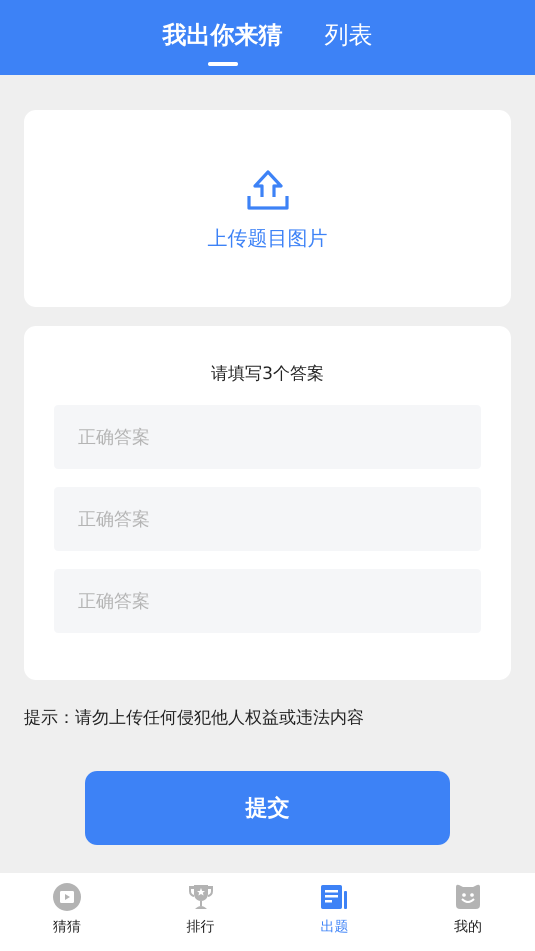 The height and width of the screenshot is (951, 535). What do you see at coordinates (267, 808) in the screenshot?
I see `submit-button: 提交` at bounding box center [267, 808].